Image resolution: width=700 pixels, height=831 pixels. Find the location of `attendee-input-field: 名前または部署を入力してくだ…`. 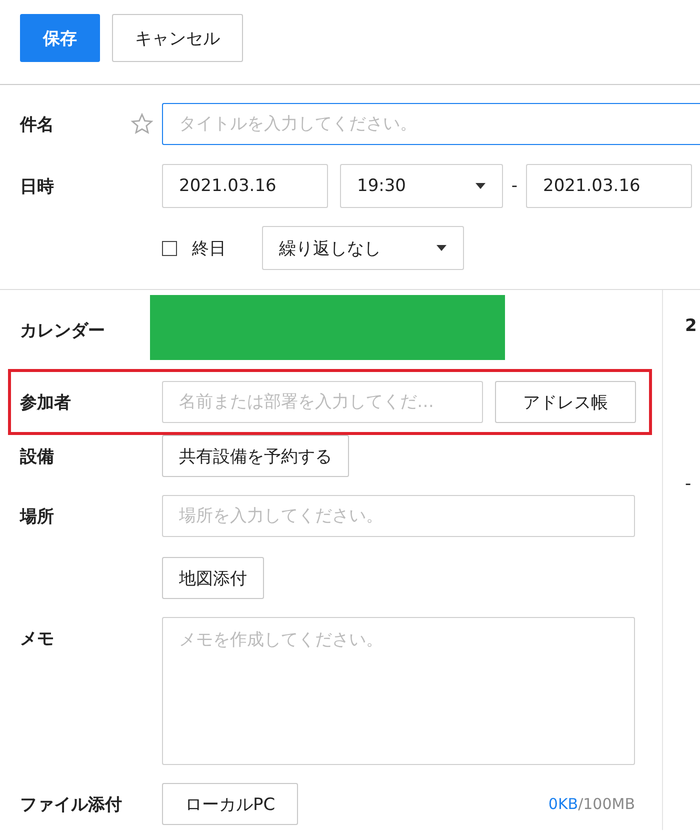

attendee-input-field: 名前または部署を入力してくだ… is located at coordinates (322, 402).